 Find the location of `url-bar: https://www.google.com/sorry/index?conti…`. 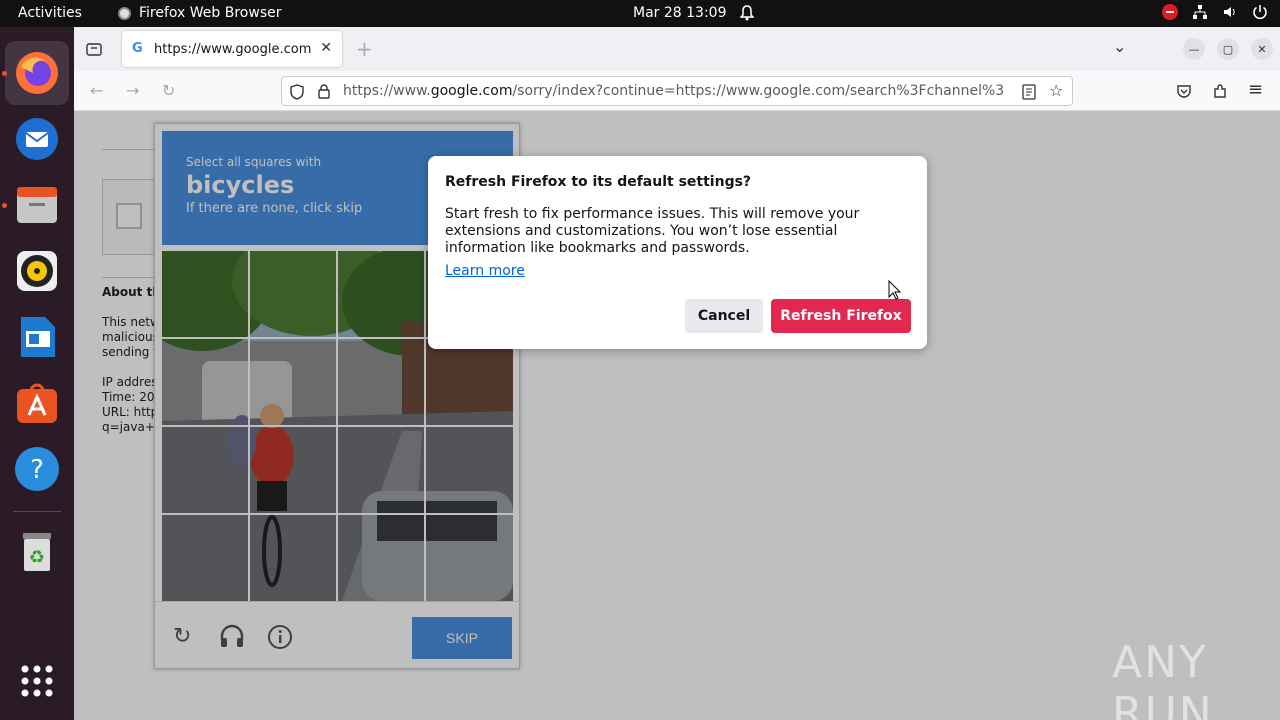

url-bar: https://www.google.com/sorry/index?conti… is located at coordinates (677, 91).